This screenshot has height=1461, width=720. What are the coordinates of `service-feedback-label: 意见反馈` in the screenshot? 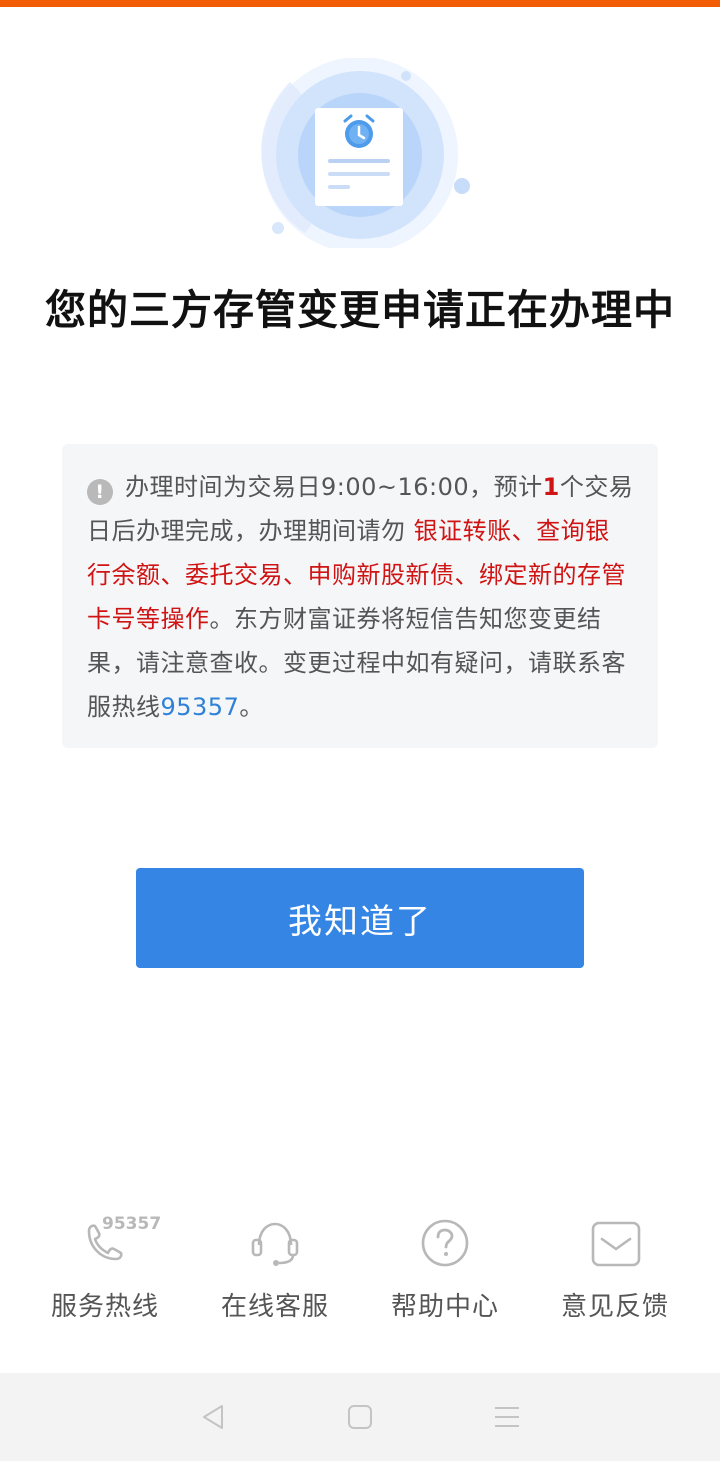 It's located at (614, 1307).